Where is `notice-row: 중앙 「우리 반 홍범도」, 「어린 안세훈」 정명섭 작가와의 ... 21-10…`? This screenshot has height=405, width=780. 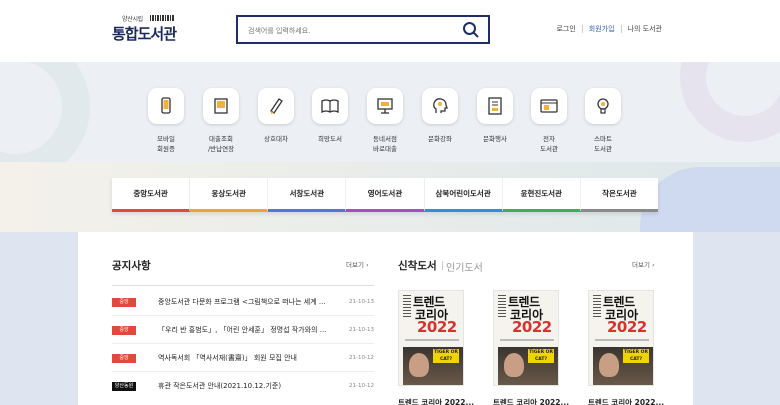
notice-row: 중앙 「우리 반 홍범도」, 「어린 안세훈」 정명섭 작가와의 ... 21-10… is located at coordinates (243, 330).